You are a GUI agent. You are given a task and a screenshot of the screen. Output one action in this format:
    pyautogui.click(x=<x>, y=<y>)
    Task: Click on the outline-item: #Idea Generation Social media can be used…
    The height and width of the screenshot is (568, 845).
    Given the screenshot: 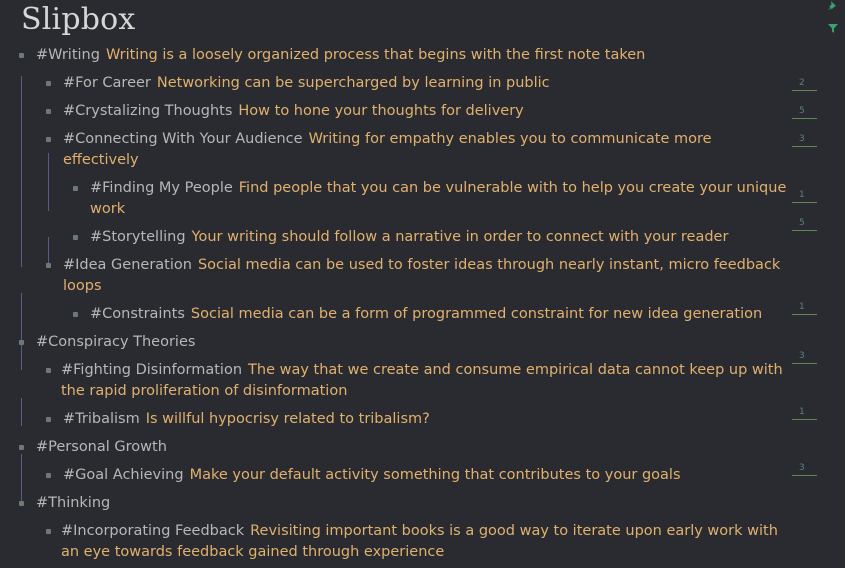 What is the action you would take?
    pyautogui.click(x=395, y=277)
    